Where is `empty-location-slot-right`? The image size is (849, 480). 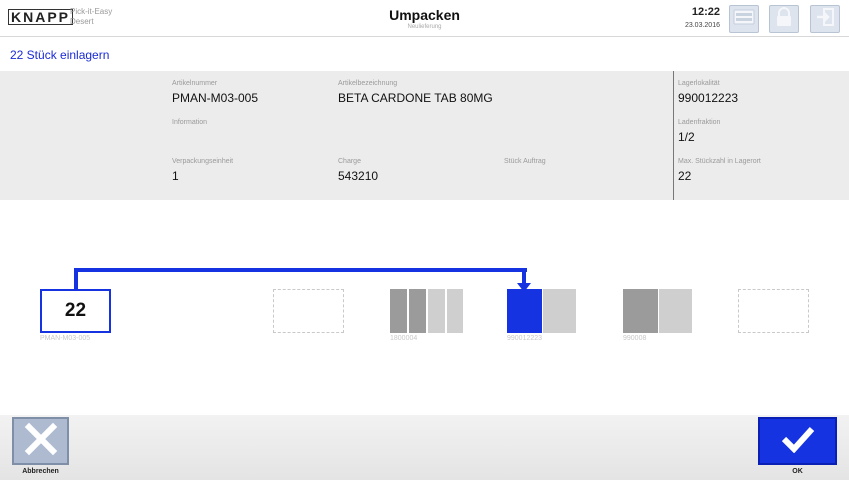 empty-location-slot-right is located at coordinates (773, 311).